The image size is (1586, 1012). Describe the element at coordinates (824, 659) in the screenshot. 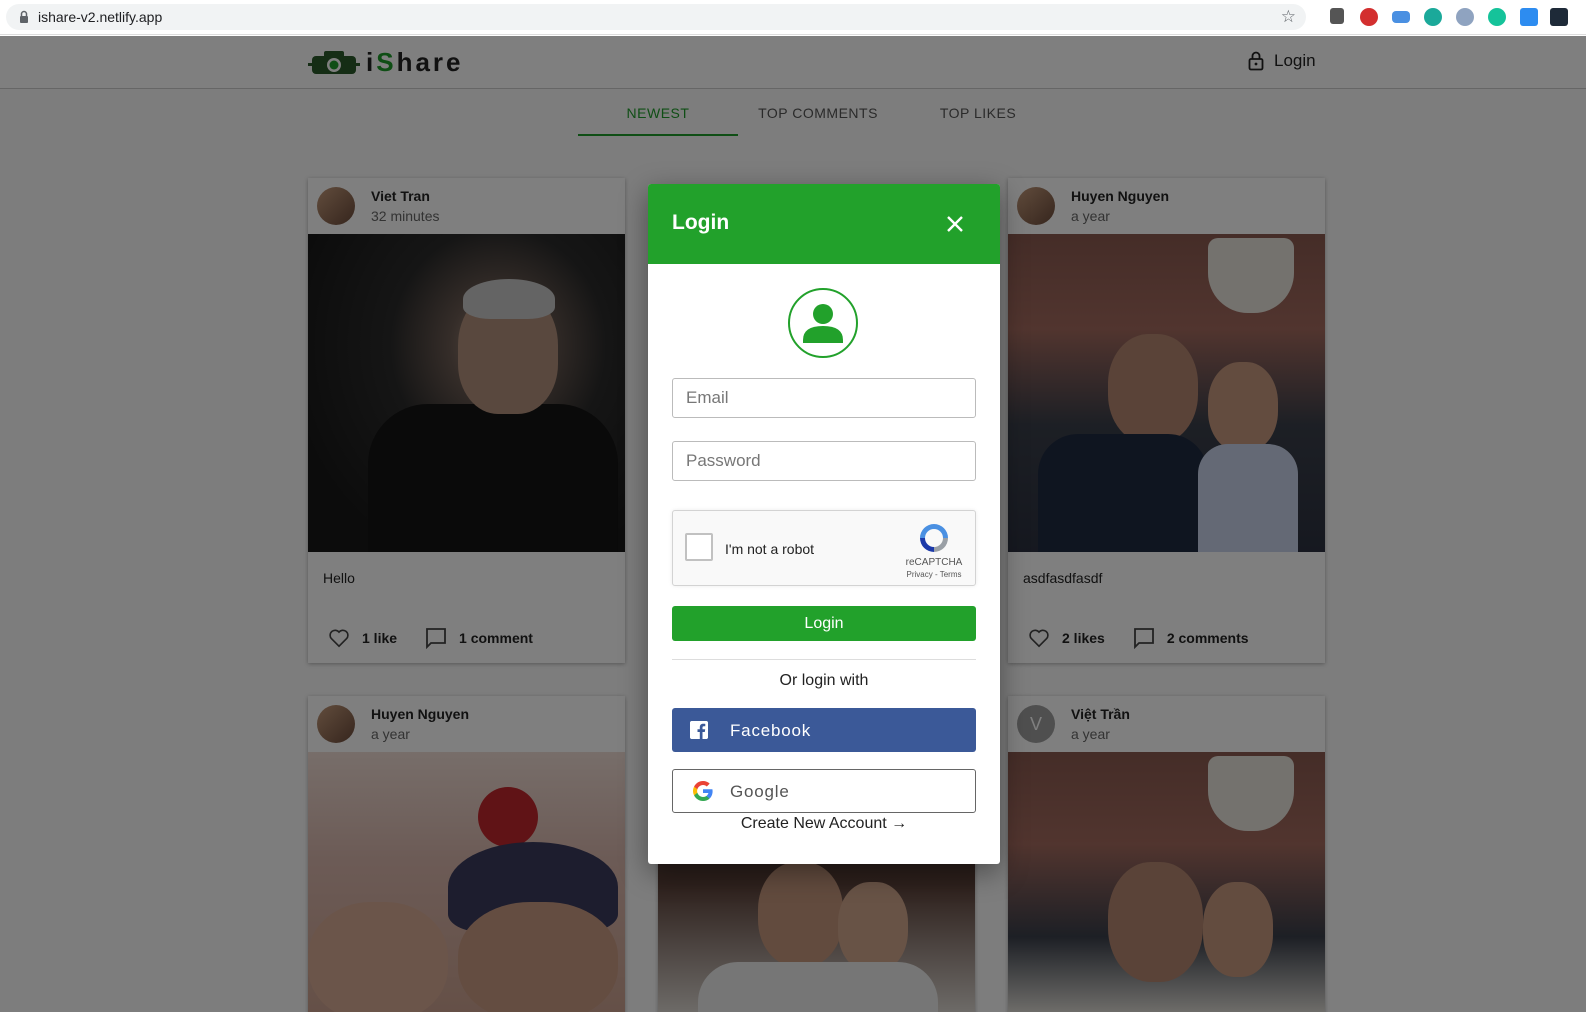

I see `divider` at that location.